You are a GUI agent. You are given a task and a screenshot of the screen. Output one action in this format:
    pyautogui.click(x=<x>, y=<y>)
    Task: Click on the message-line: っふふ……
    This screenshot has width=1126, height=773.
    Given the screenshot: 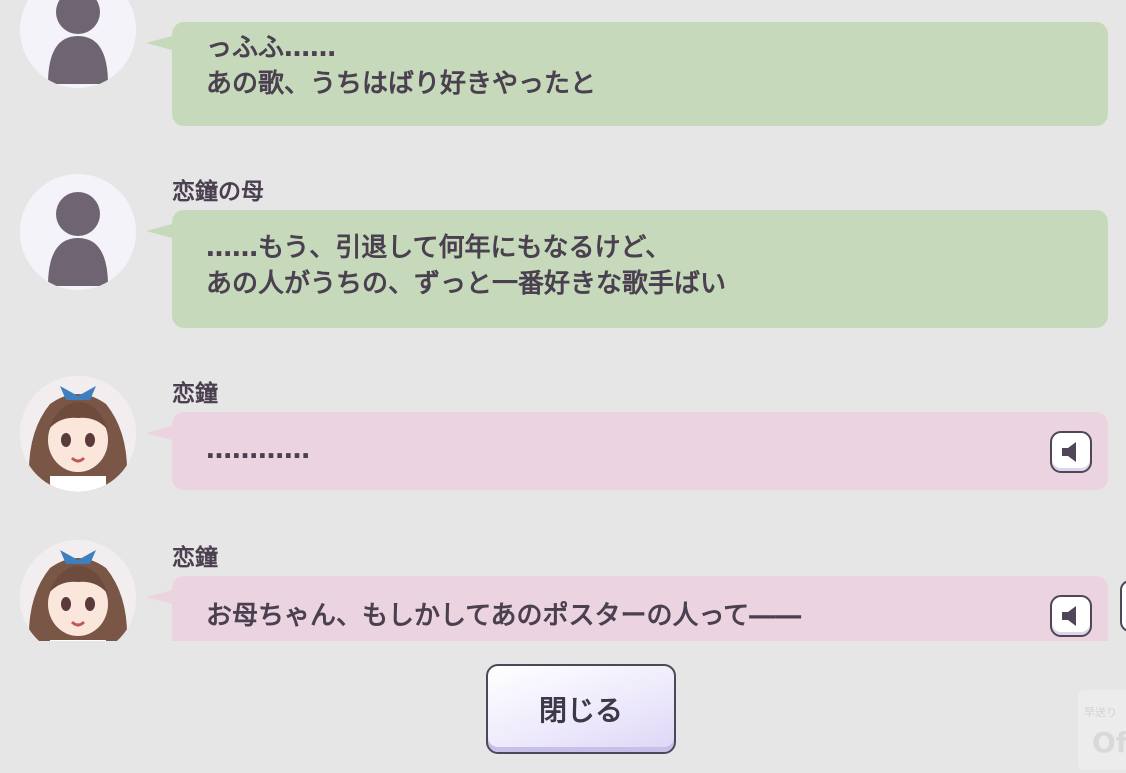 What is the action you would take?
    pyautogui.click(x=271, y=48)
    